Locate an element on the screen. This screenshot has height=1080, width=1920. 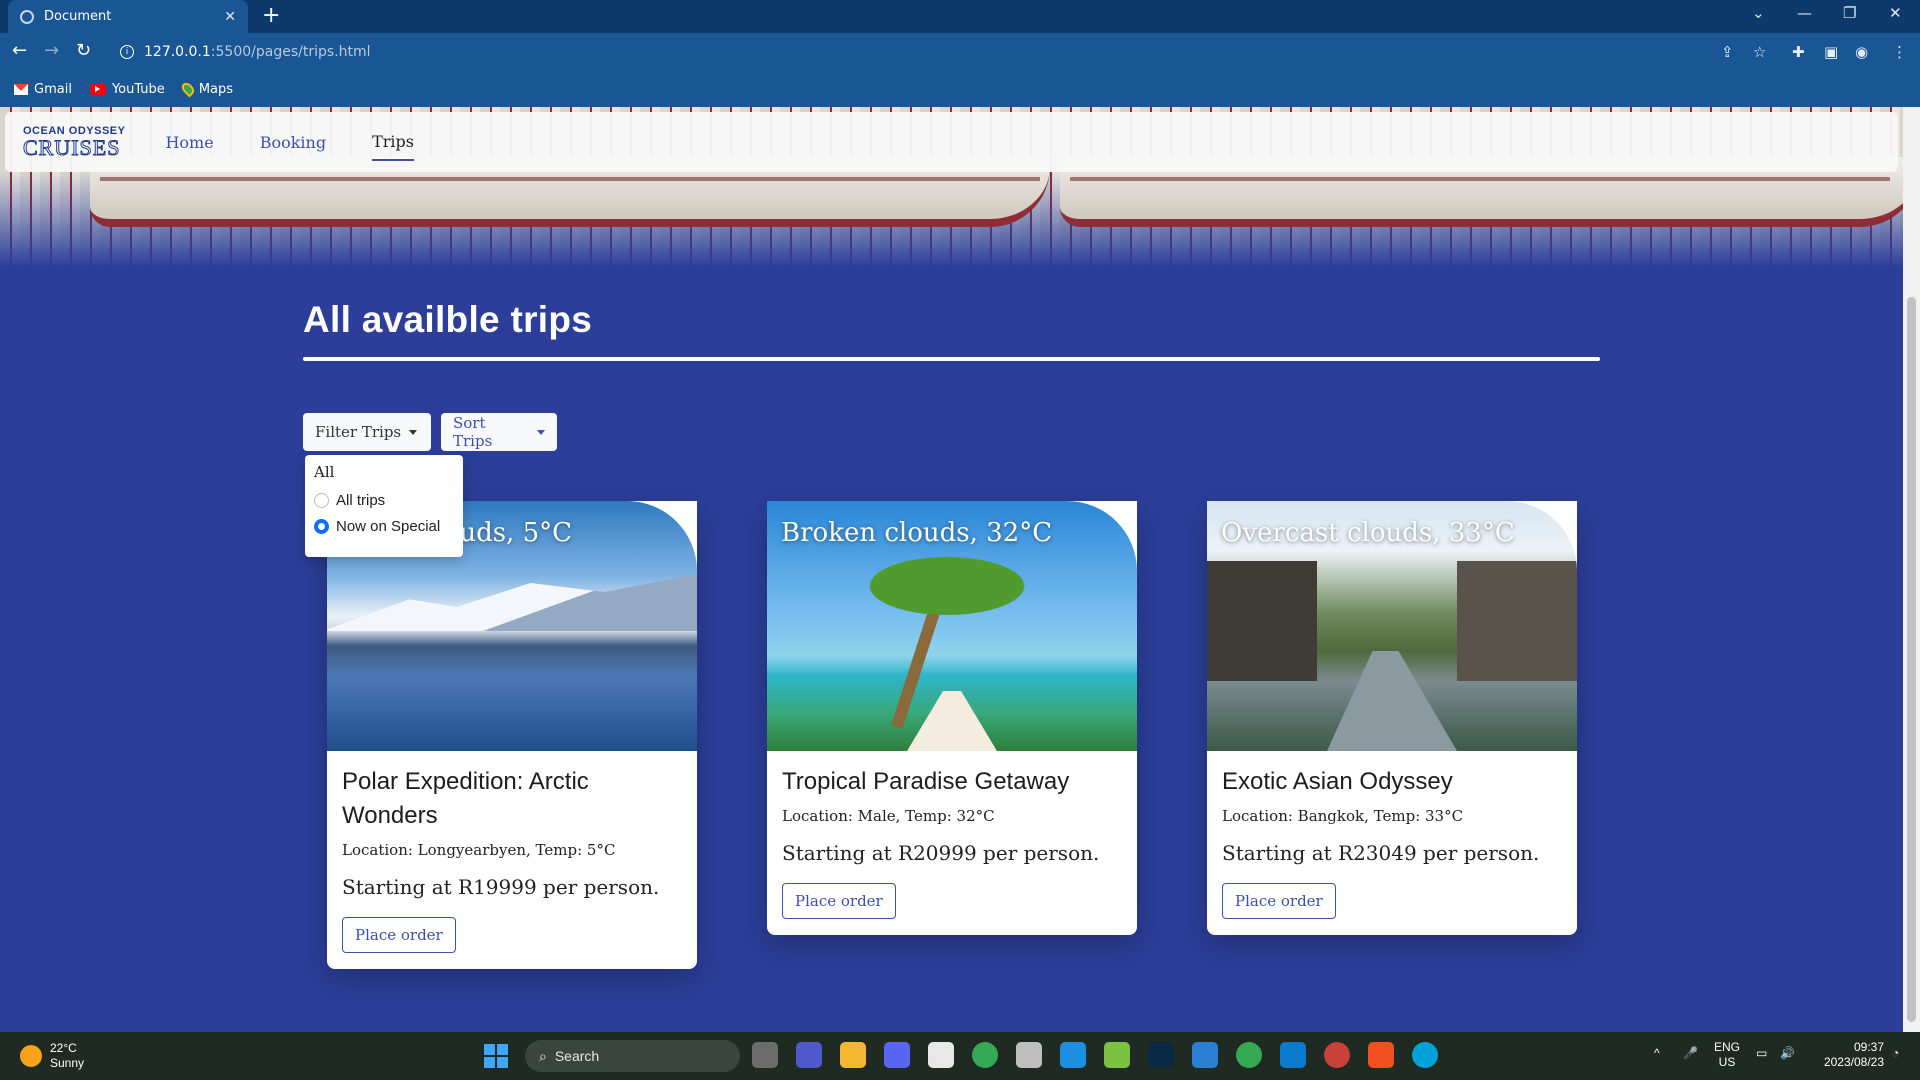
close-tab-icon: ✕ is located at coordinates (230, 17).